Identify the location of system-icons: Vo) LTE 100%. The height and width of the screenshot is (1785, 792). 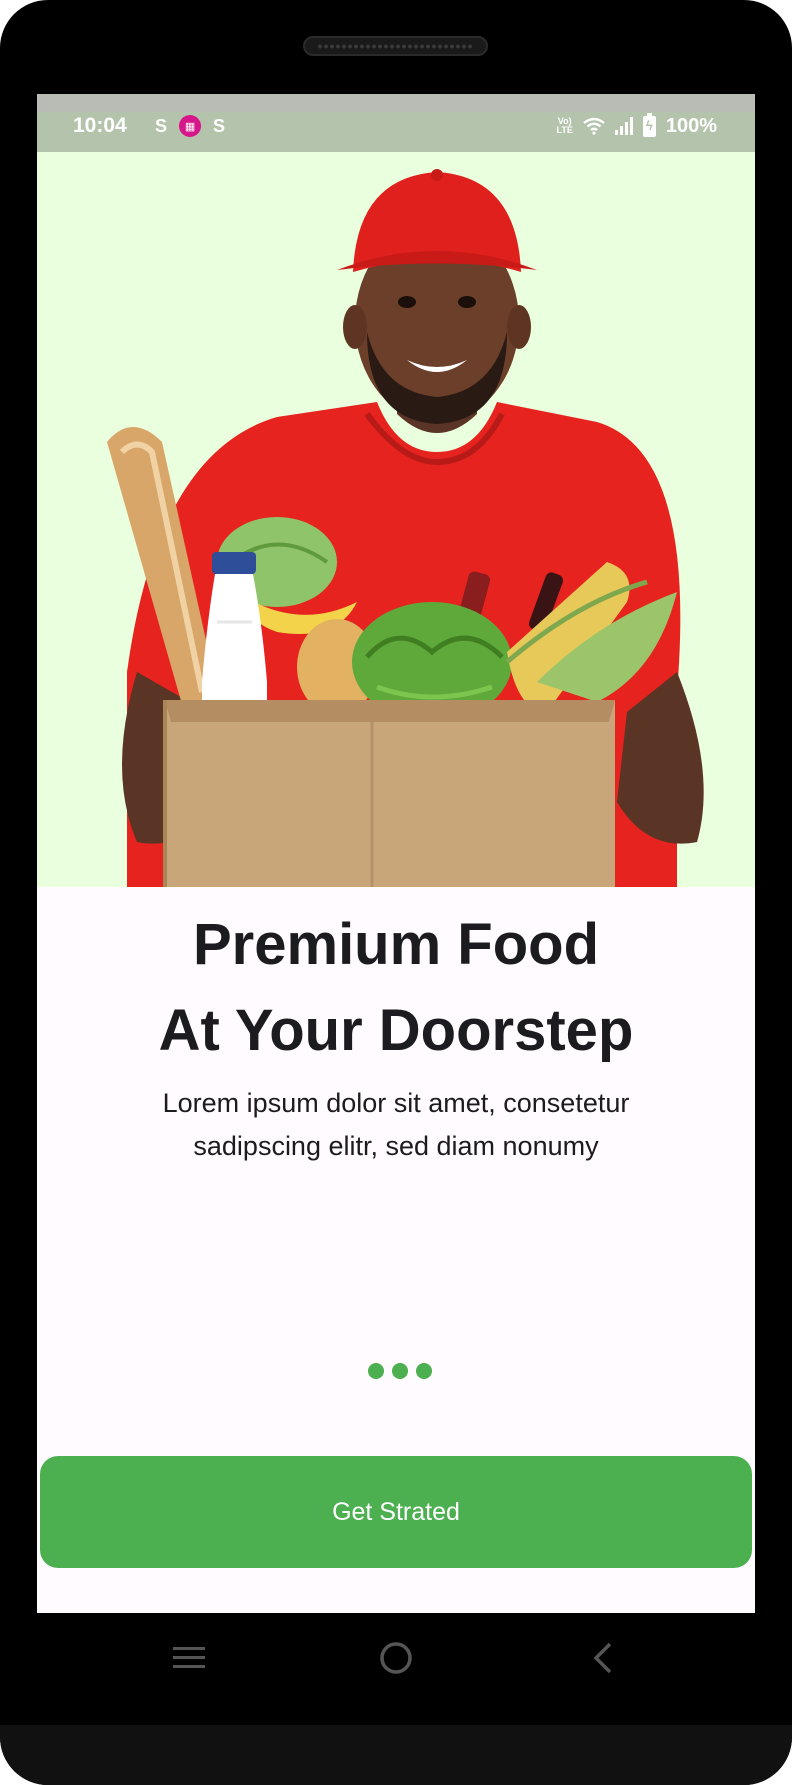
(636, 126).